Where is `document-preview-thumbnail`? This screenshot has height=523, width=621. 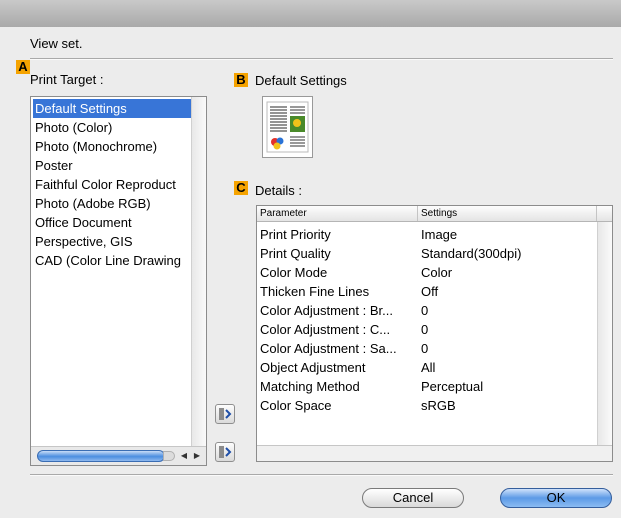
document-preview-thumbnail is located at coordinates (287, 127).